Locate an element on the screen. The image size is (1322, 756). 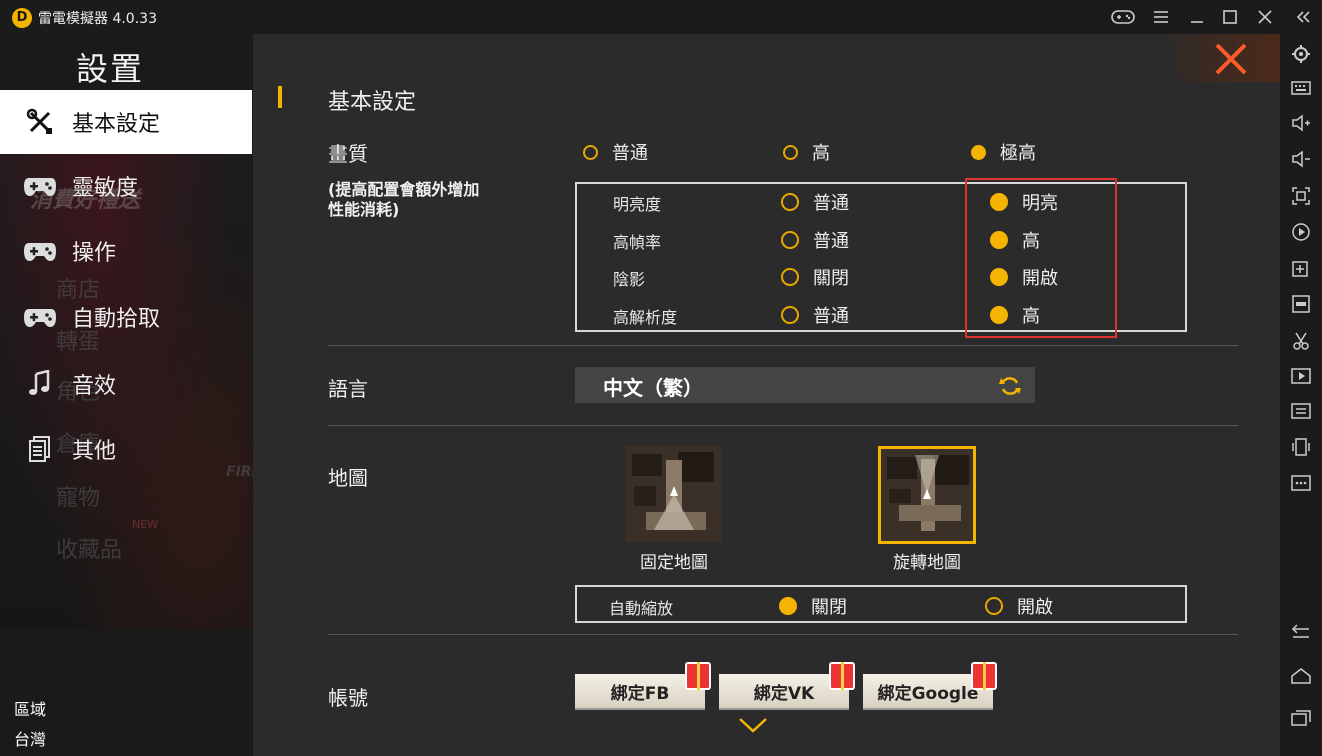
settings-gear-icon is located at coordinates (1301, 54).